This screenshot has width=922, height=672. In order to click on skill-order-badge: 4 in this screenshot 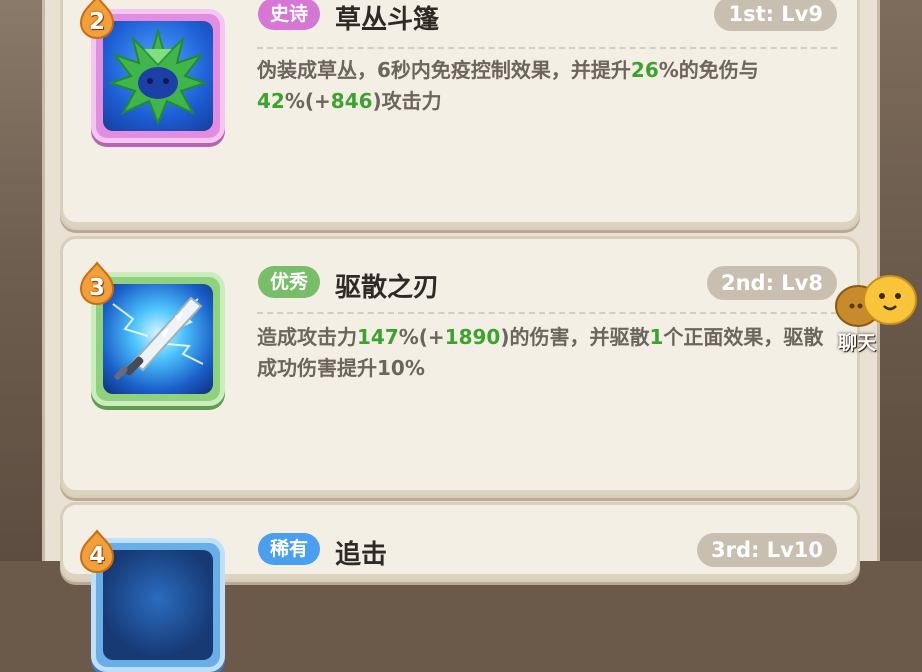, I will do `click(97, 551)`.